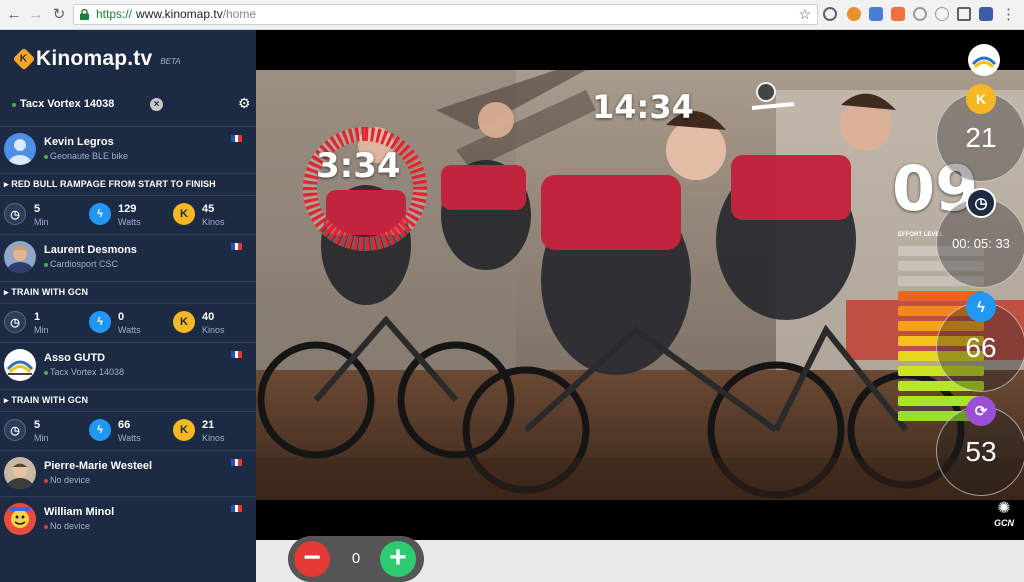 The image size is (1024, 582). What do you see at coordinates (358, 166) in the screenshot?
I see `interval-timer: 3:34` at bounding box center [358, 166].